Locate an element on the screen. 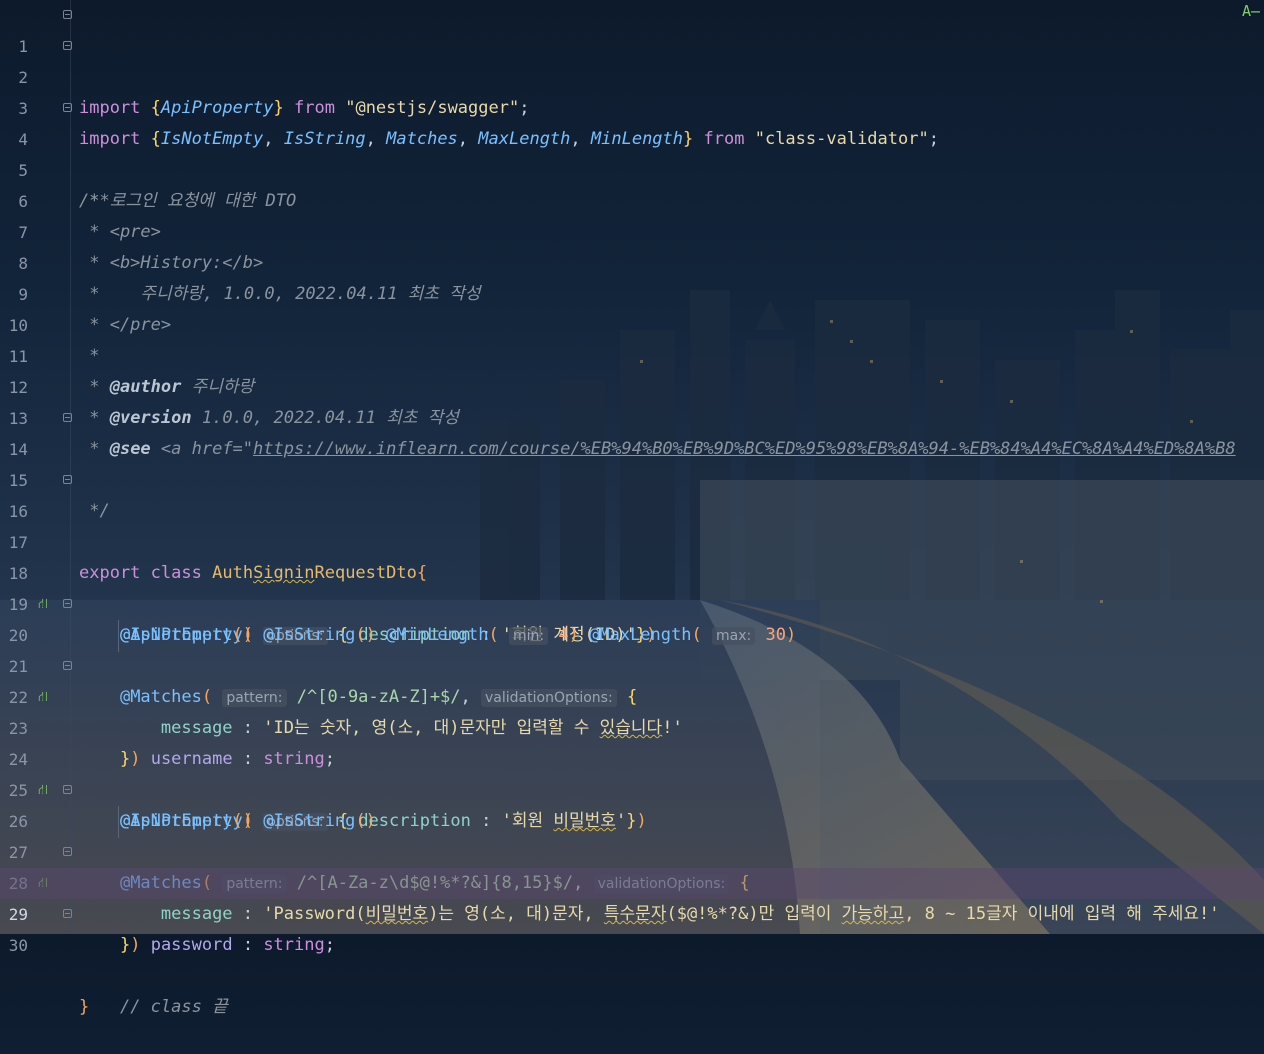 The height and width of the screenshot is (1054, 1264). code-line: 10 * is located at coordinates (632, 322).